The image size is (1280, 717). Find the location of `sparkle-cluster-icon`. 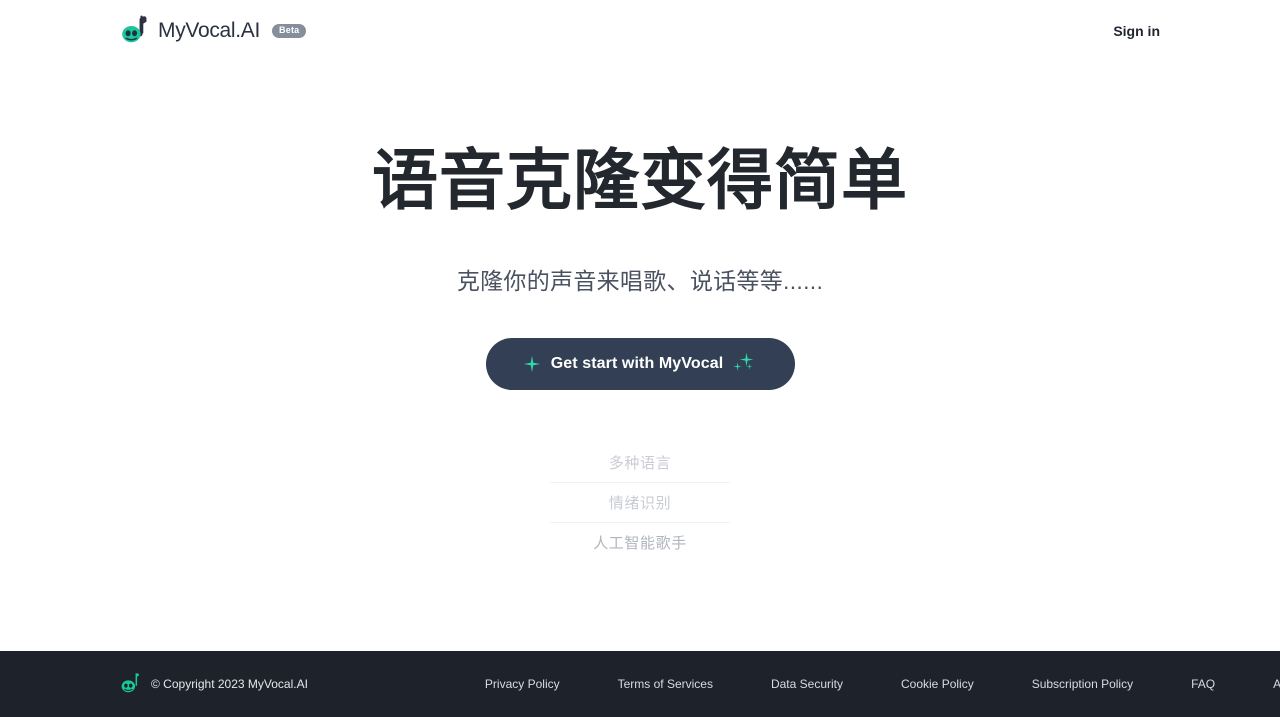

sparkle-cluster-icon is located at coordinates (745, 364).